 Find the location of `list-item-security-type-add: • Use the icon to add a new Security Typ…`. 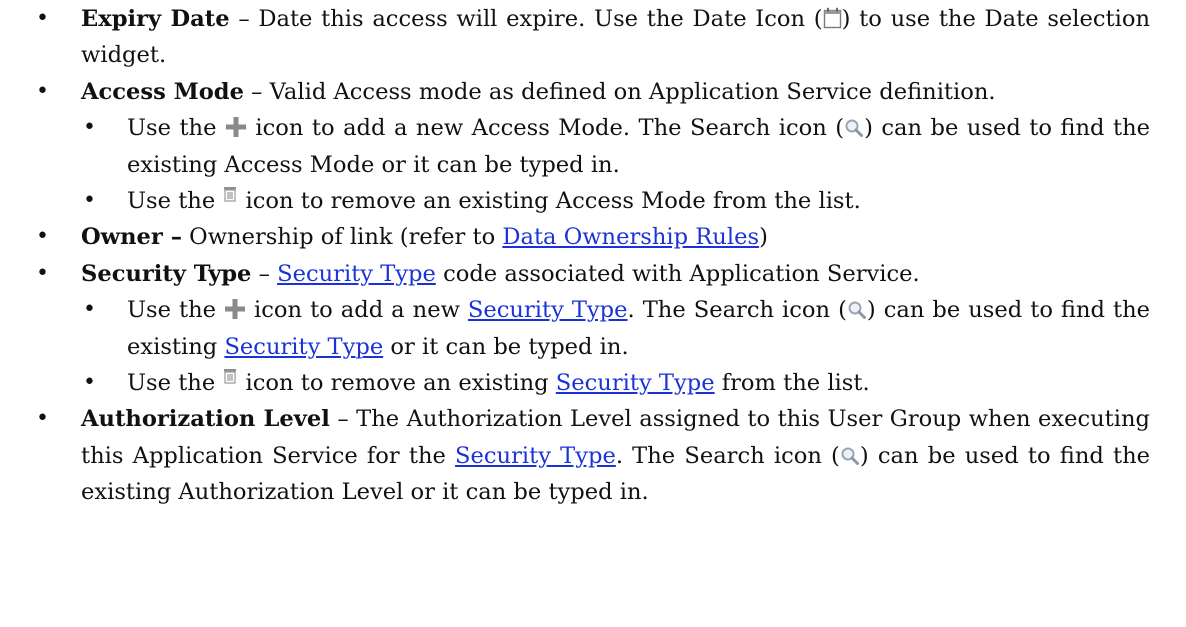

list-item-security-type-add: • Use the icon to add a new Security Typ… is located at coordinates (593, 328).